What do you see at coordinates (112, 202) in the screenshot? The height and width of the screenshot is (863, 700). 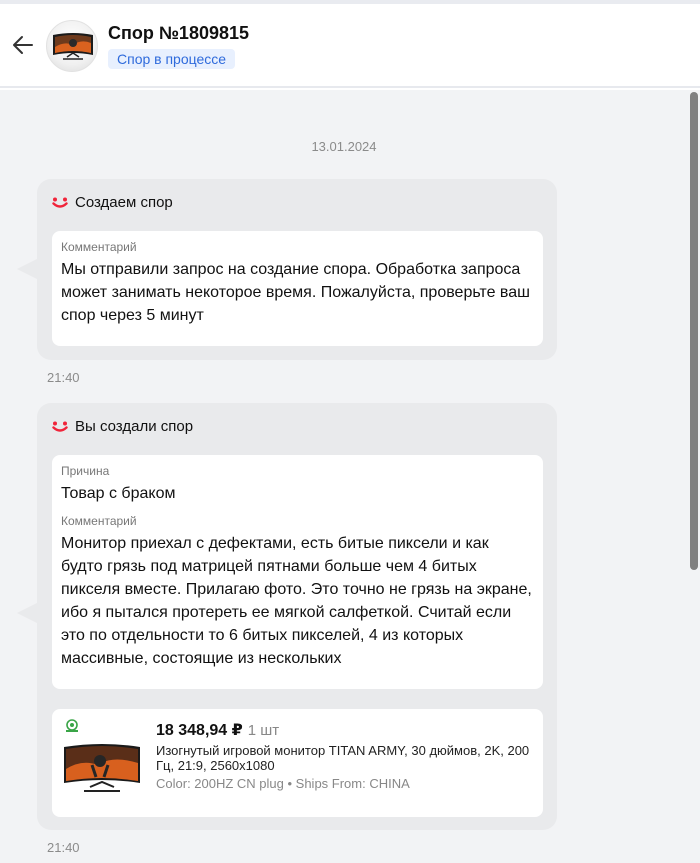 I see `message-title: Создаем спор` at bounding box center [112, 202].